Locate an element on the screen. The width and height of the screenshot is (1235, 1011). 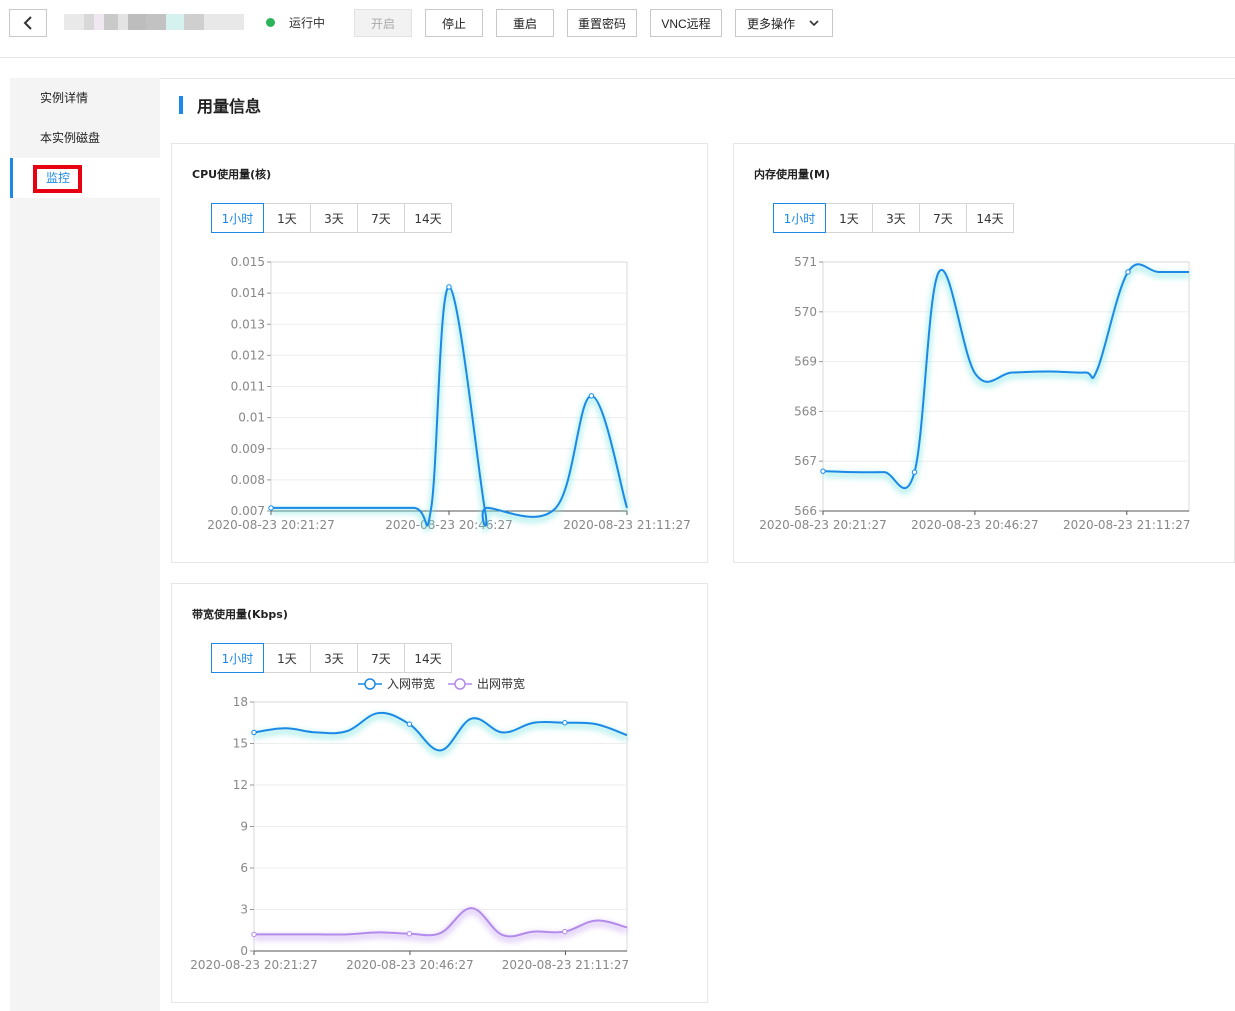
legend-item: 出网带宽 is located at coordinates (486, 683).